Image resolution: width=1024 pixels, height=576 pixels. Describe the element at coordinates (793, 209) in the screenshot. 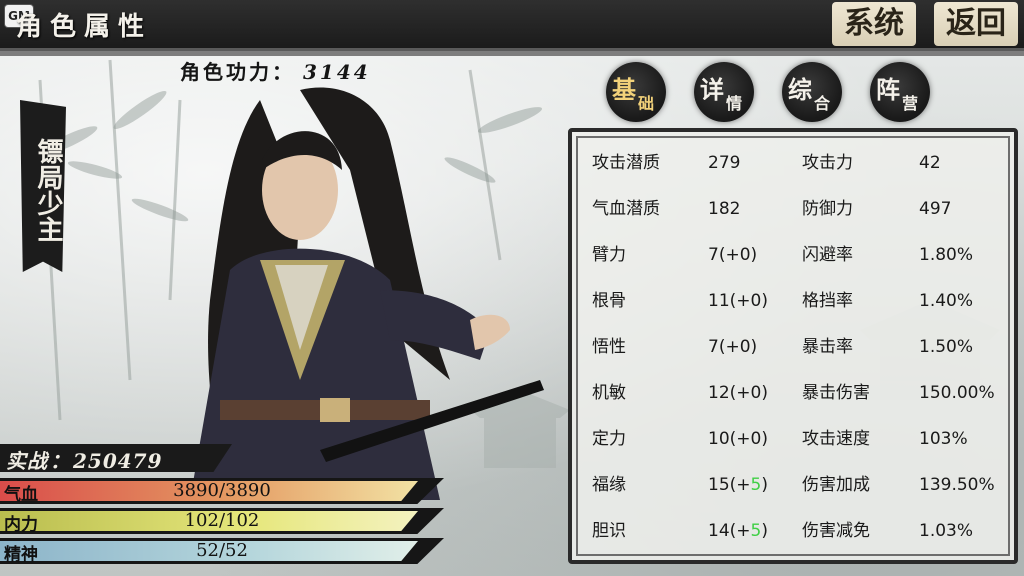

I see `stat-row: 气血潜质 182 防御力 497` at that location.